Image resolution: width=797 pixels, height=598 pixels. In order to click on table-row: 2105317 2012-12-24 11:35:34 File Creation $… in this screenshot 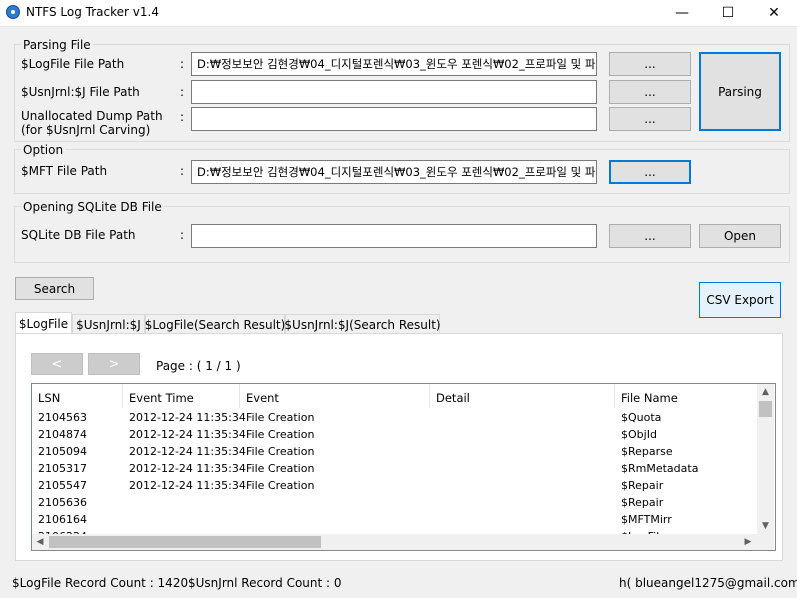, I will do `click(394, 468)`.